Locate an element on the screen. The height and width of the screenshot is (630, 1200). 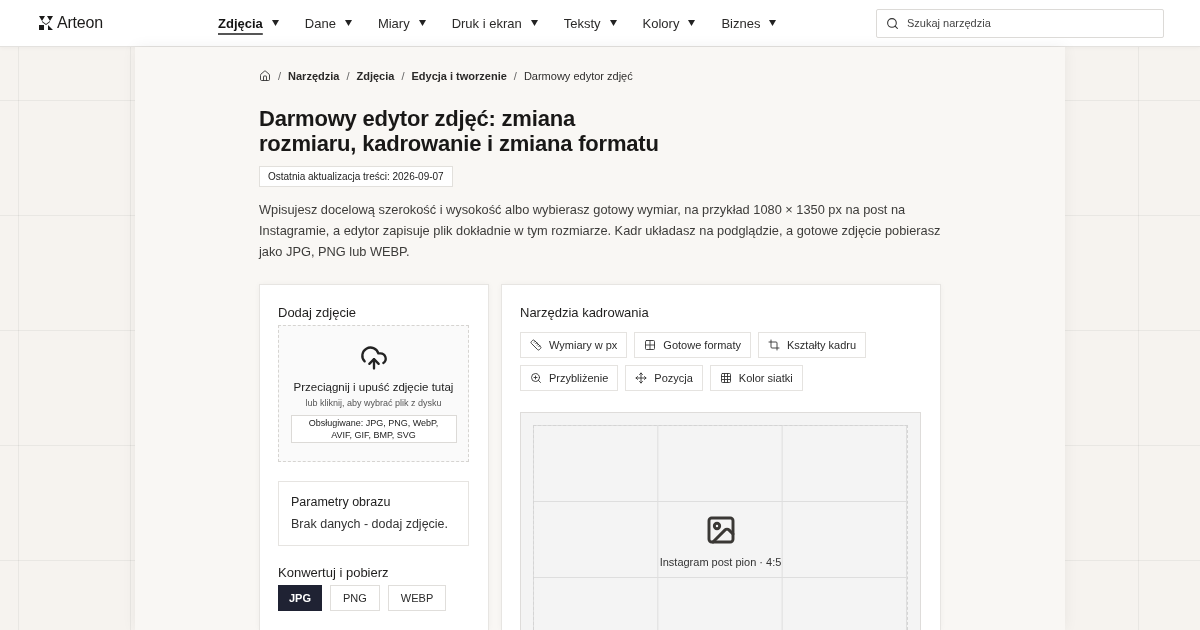
intro-paragraph: Wpisujesz docelową szerokość i wysokość albo wybierasz gotowy wymiar, na przykład 1080 × 1350 px na post na Instagramie, a edytor zapisuje plik dokładnie w tym rozmiarze. Kadr układasz na podglądzie, a gotowe zdjęcie pobierasz jako JPG, PNG lub WEBP. is located at coordinates (600, 231).